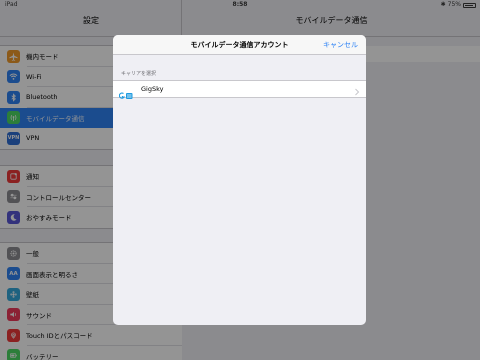 The height and width of the screenshot is (360, 480). I want to click on gigsky-logo-icon, so click(125, 92).